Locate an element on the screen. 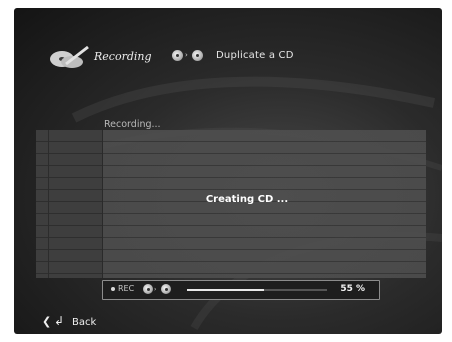 This screenshot has width=452, height=342. panel-divider is located at coordinates (48, 204).